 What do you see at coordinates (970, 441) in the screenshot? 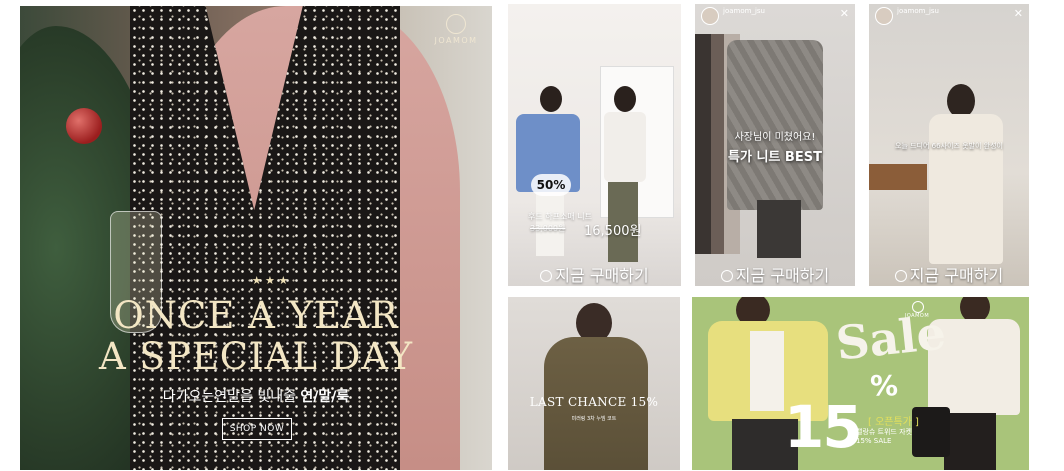
I see `black-pants-graphic` at bounding box center [970, 441].